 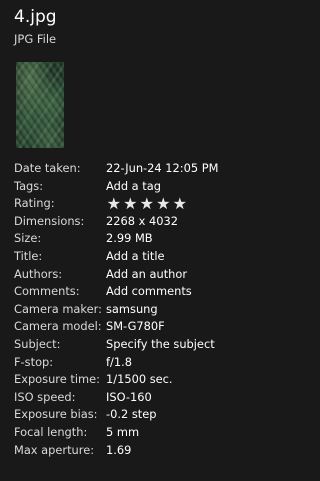 I want to click on authors-field: Add an author, so click(x=146, y=275).